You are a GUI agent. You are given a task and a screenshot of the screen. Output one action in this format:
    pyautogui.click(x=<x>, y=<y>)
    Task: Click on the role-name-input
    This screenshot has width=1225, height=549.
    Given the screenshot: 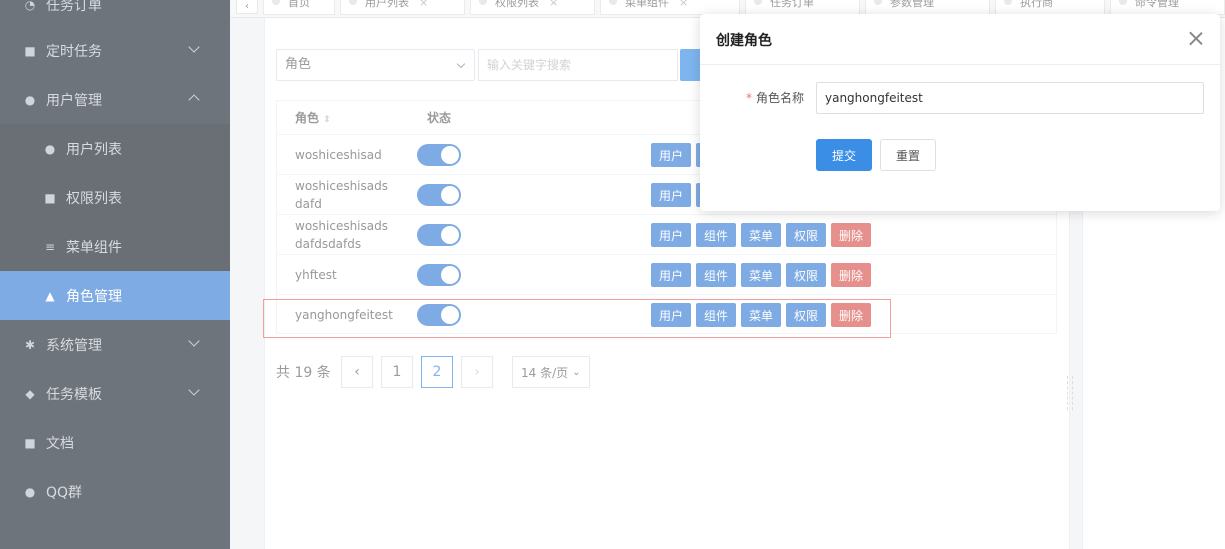 What is the action you would take?
    pyautogui.click(x=1010, y=98)
    